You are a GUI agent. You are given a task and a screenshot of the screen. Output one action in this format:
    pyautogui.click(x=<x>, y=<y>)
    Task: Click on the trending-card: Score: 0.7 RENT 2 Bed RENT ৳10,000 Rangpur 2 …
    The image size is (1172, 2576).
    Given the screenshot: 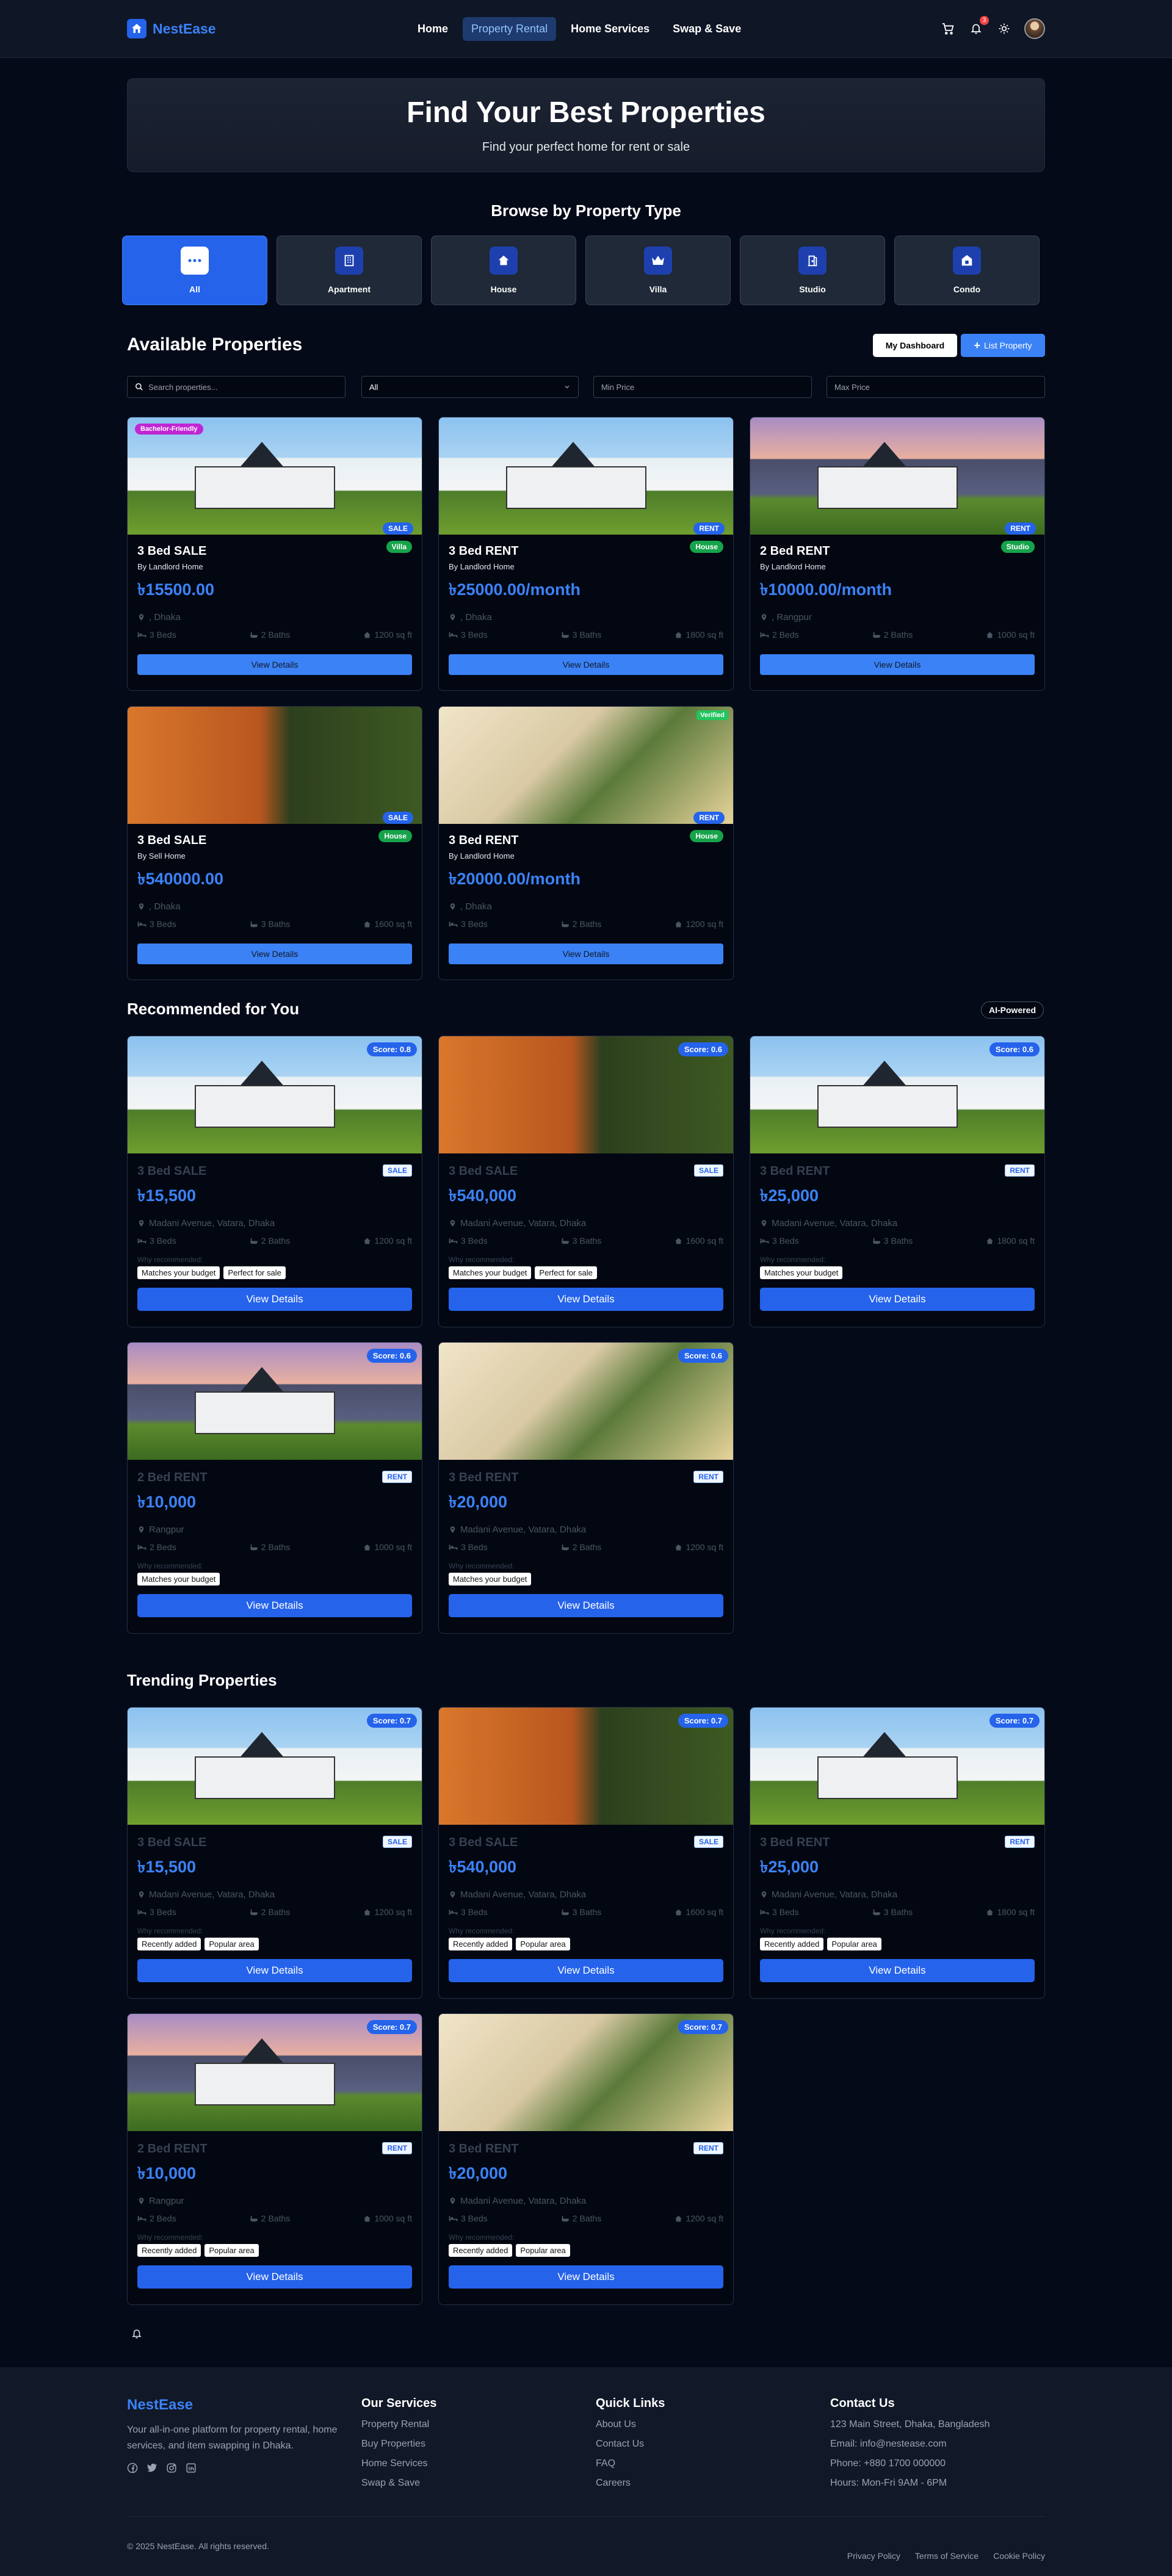 What is the action you would take?
    pyautogui.click(x=274, y=2159)
    